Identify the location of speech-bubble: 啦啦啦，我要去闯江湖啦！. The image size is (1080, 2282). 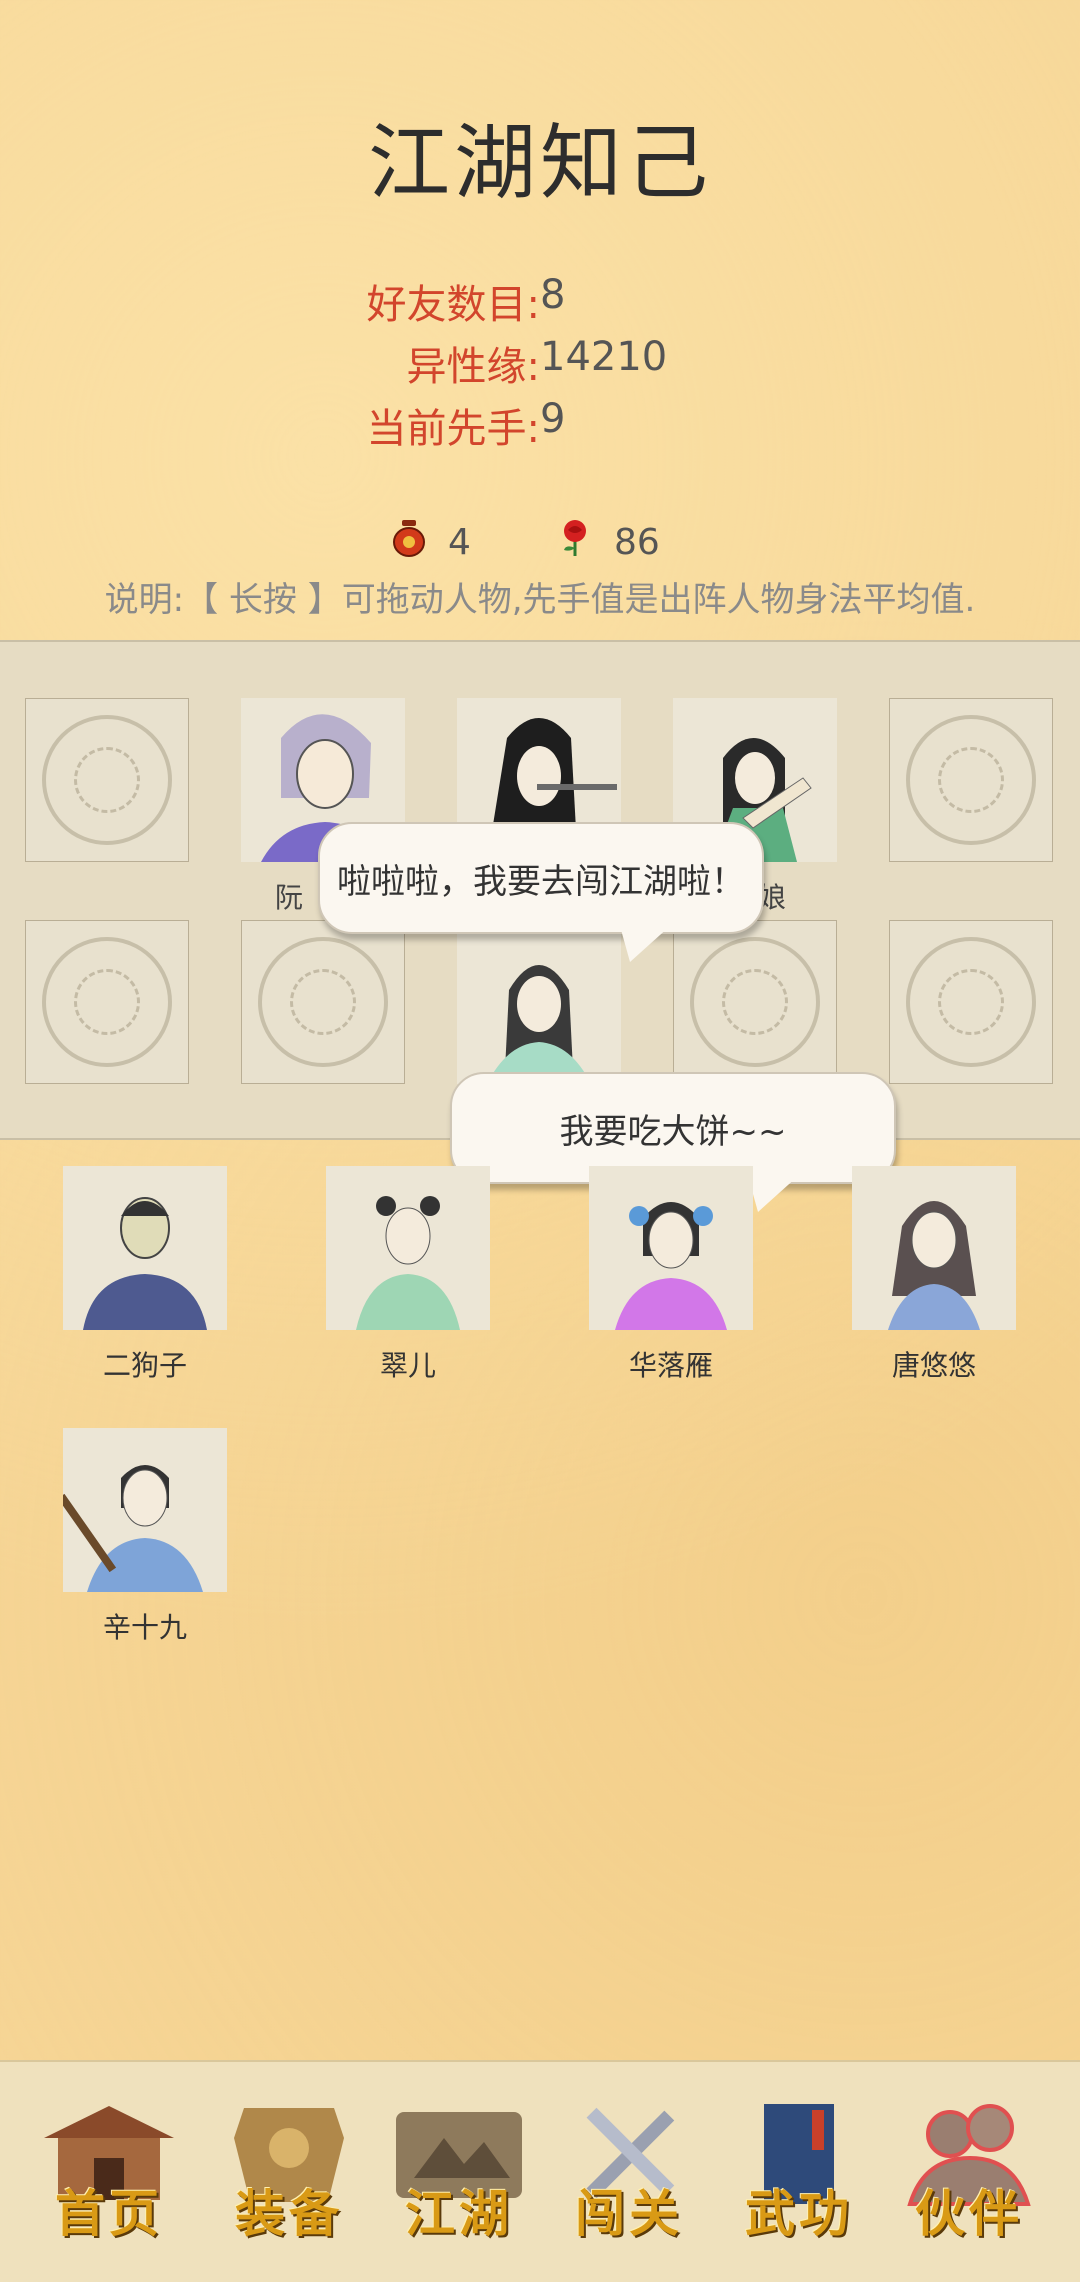
(541, 878).